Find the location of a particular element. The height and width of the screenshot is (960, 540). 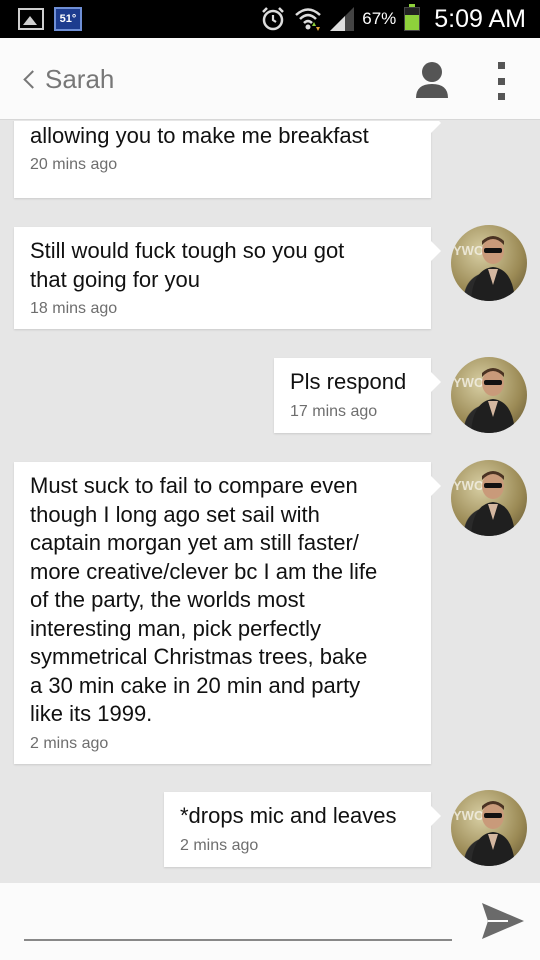

message-bubble: *drops mic and leaves 2 mins ago is located at coordinates (302, 829).